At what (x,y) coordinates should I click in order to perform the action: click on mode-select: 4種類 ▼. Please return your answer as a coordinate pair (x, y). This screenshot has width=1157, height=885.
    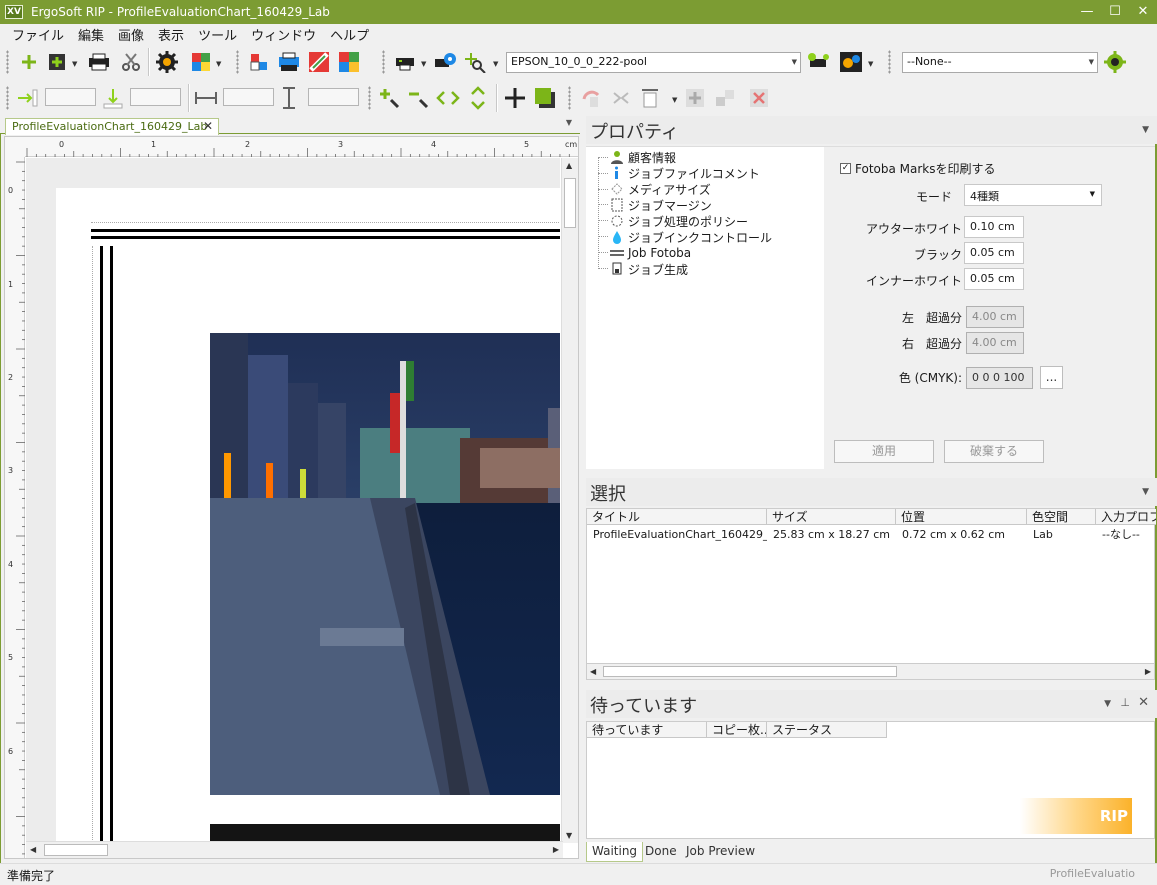
    Looking at the image, I should click on (1033, 195).